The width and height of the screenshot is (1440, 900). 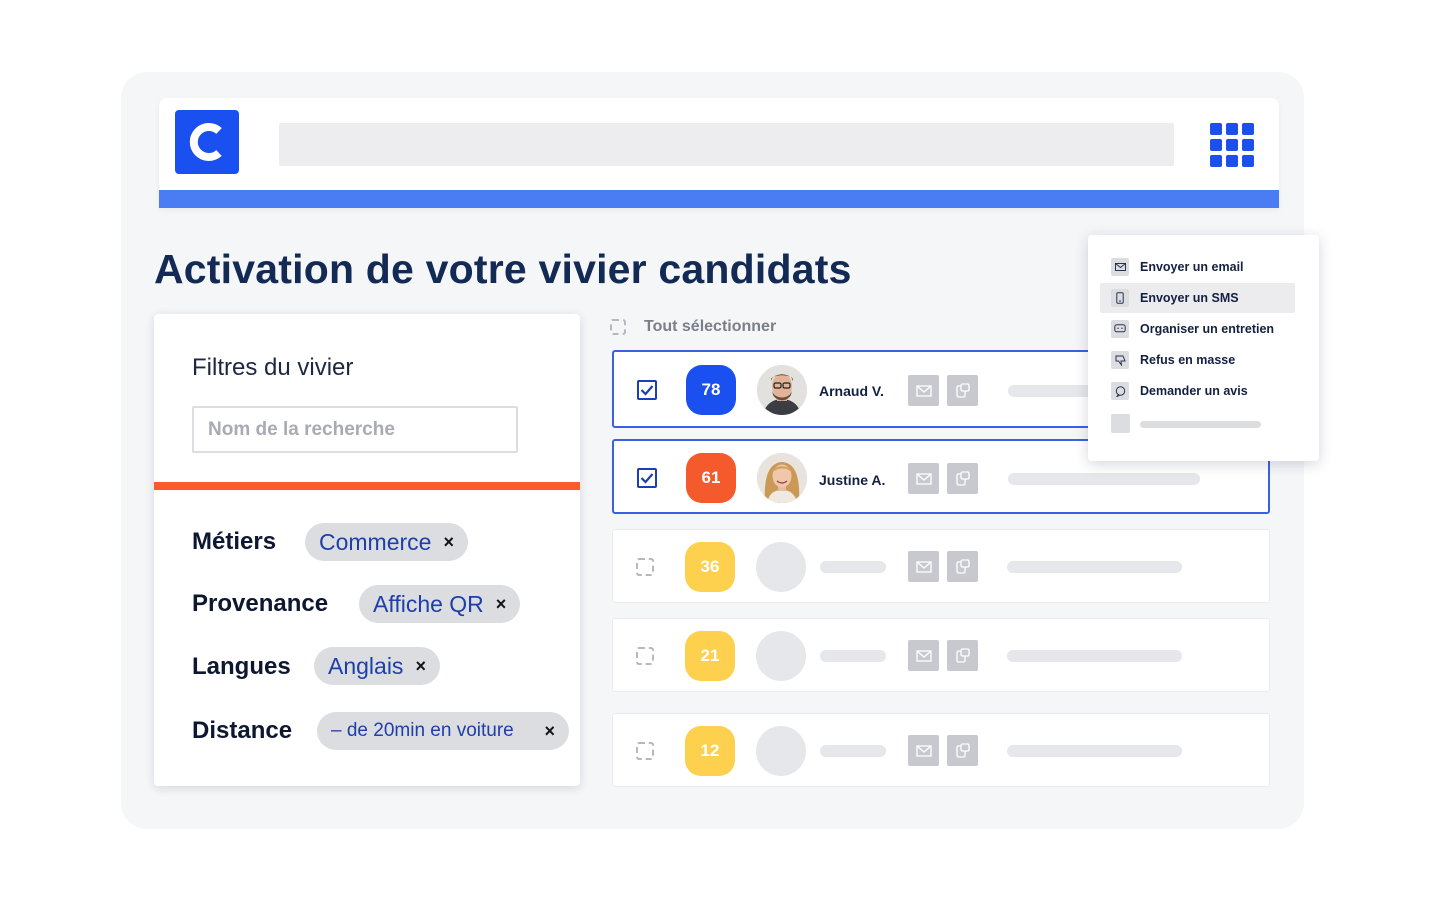 I want to click on filter-row-metiers: Métiers, so click(x=234, y=542).